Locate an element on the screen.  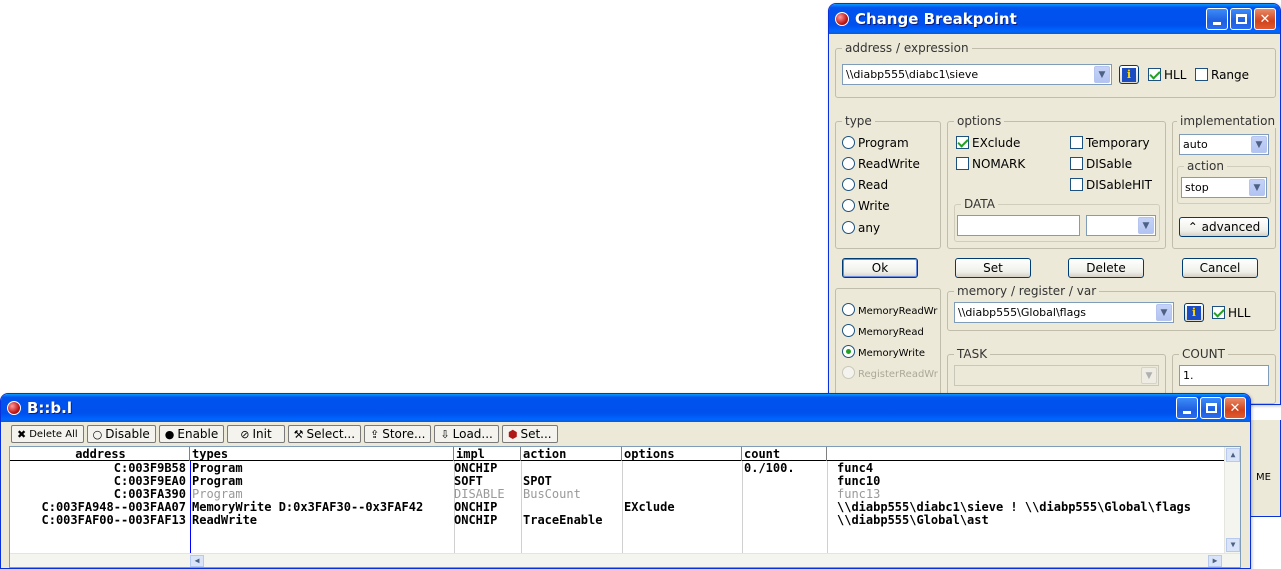
breaklist-title: B::b.l is located at coordinates (50, 408).